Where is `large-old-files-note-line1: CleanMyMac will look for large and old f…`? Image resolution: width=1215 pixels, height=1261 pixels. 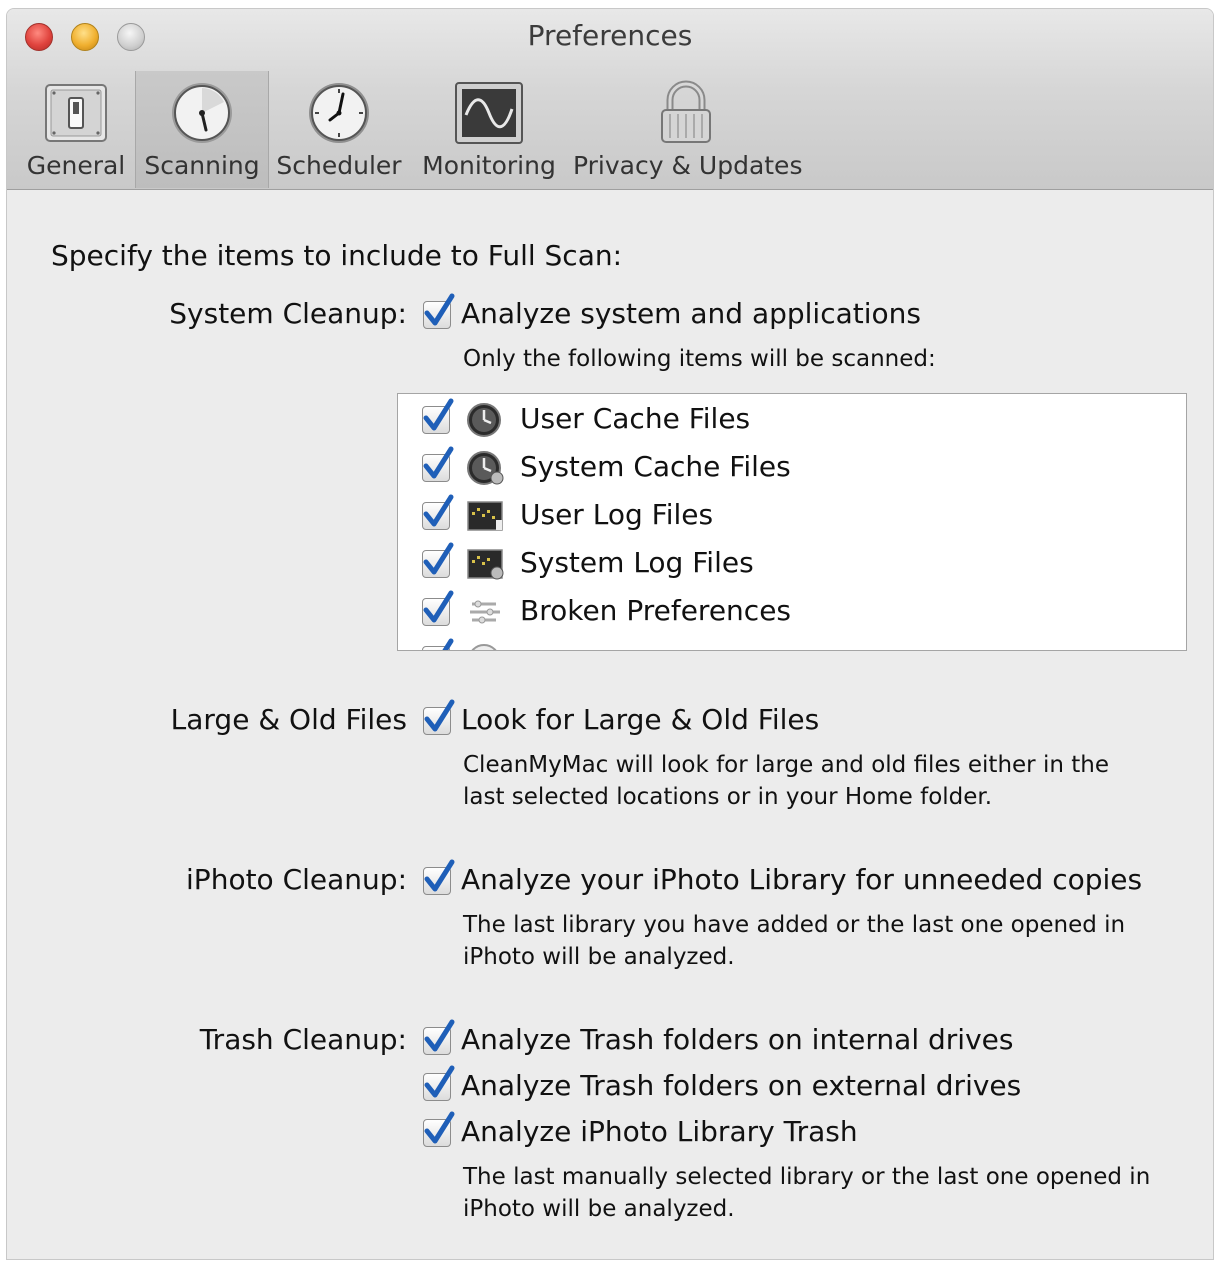 large-old-files-note-line1: CleanMyMac will look for large and old f… is located at coordinates (786, 765).